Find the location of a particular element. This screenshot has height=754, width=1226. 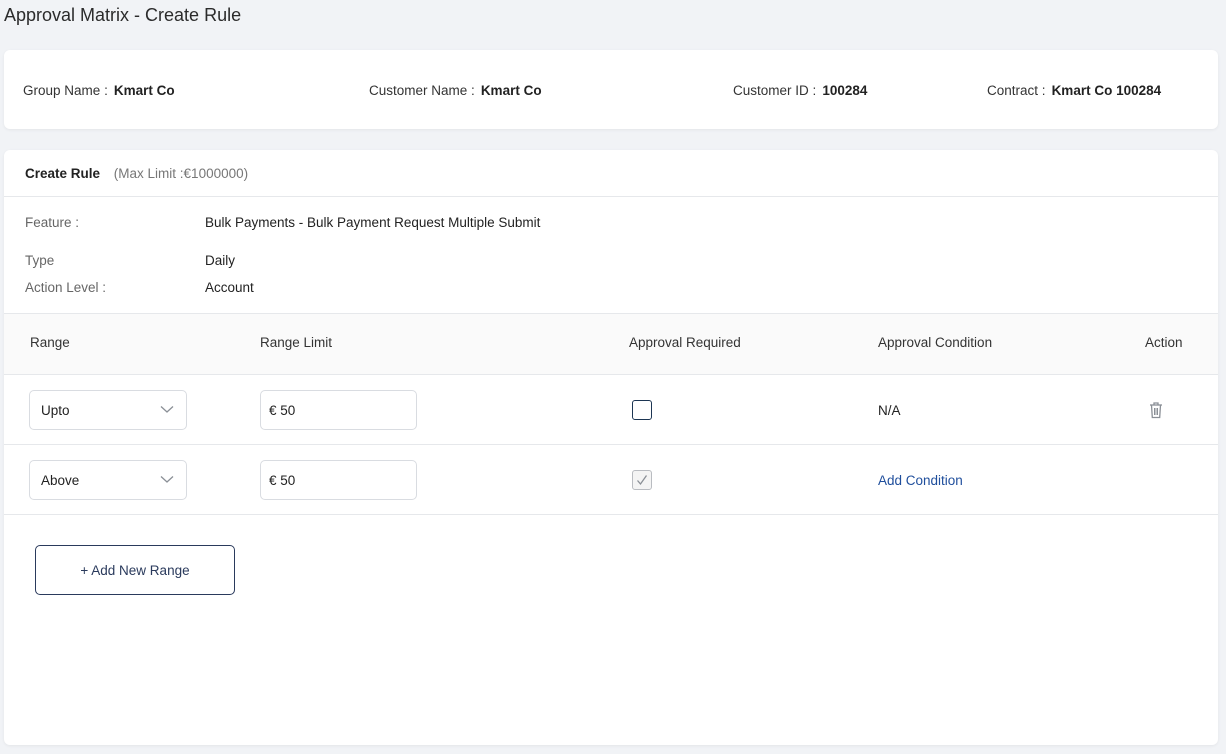

table-row: Upto € 50 N/A is located at coordinates (611, 410).